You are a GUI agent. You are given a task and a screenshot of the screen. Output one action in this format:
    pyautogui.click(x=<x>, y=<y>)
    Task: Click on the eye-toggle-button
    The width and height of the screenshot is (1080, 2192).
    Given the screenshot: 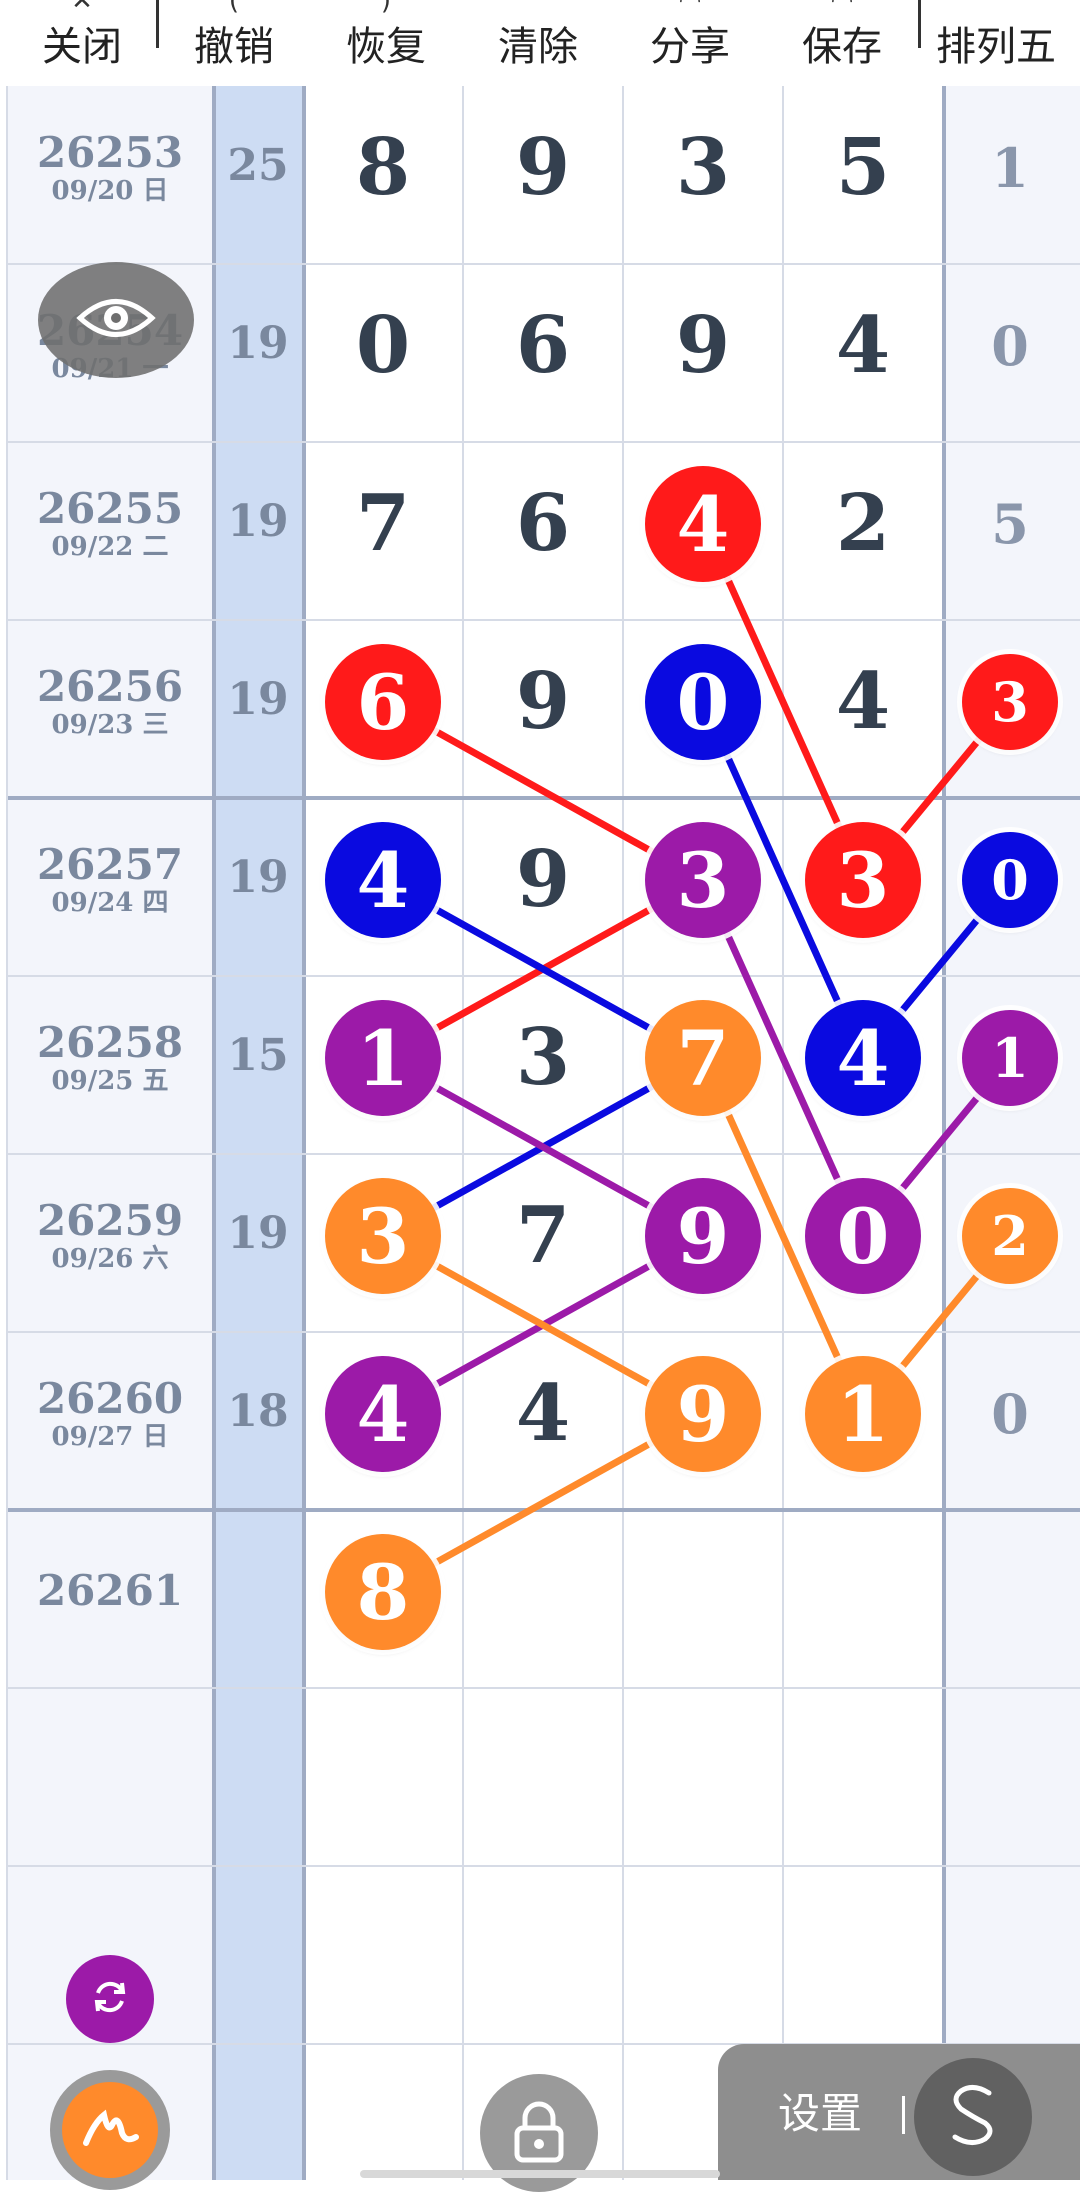 What is the action you would take?
    pyautogui.click(x=116, y=320)
    